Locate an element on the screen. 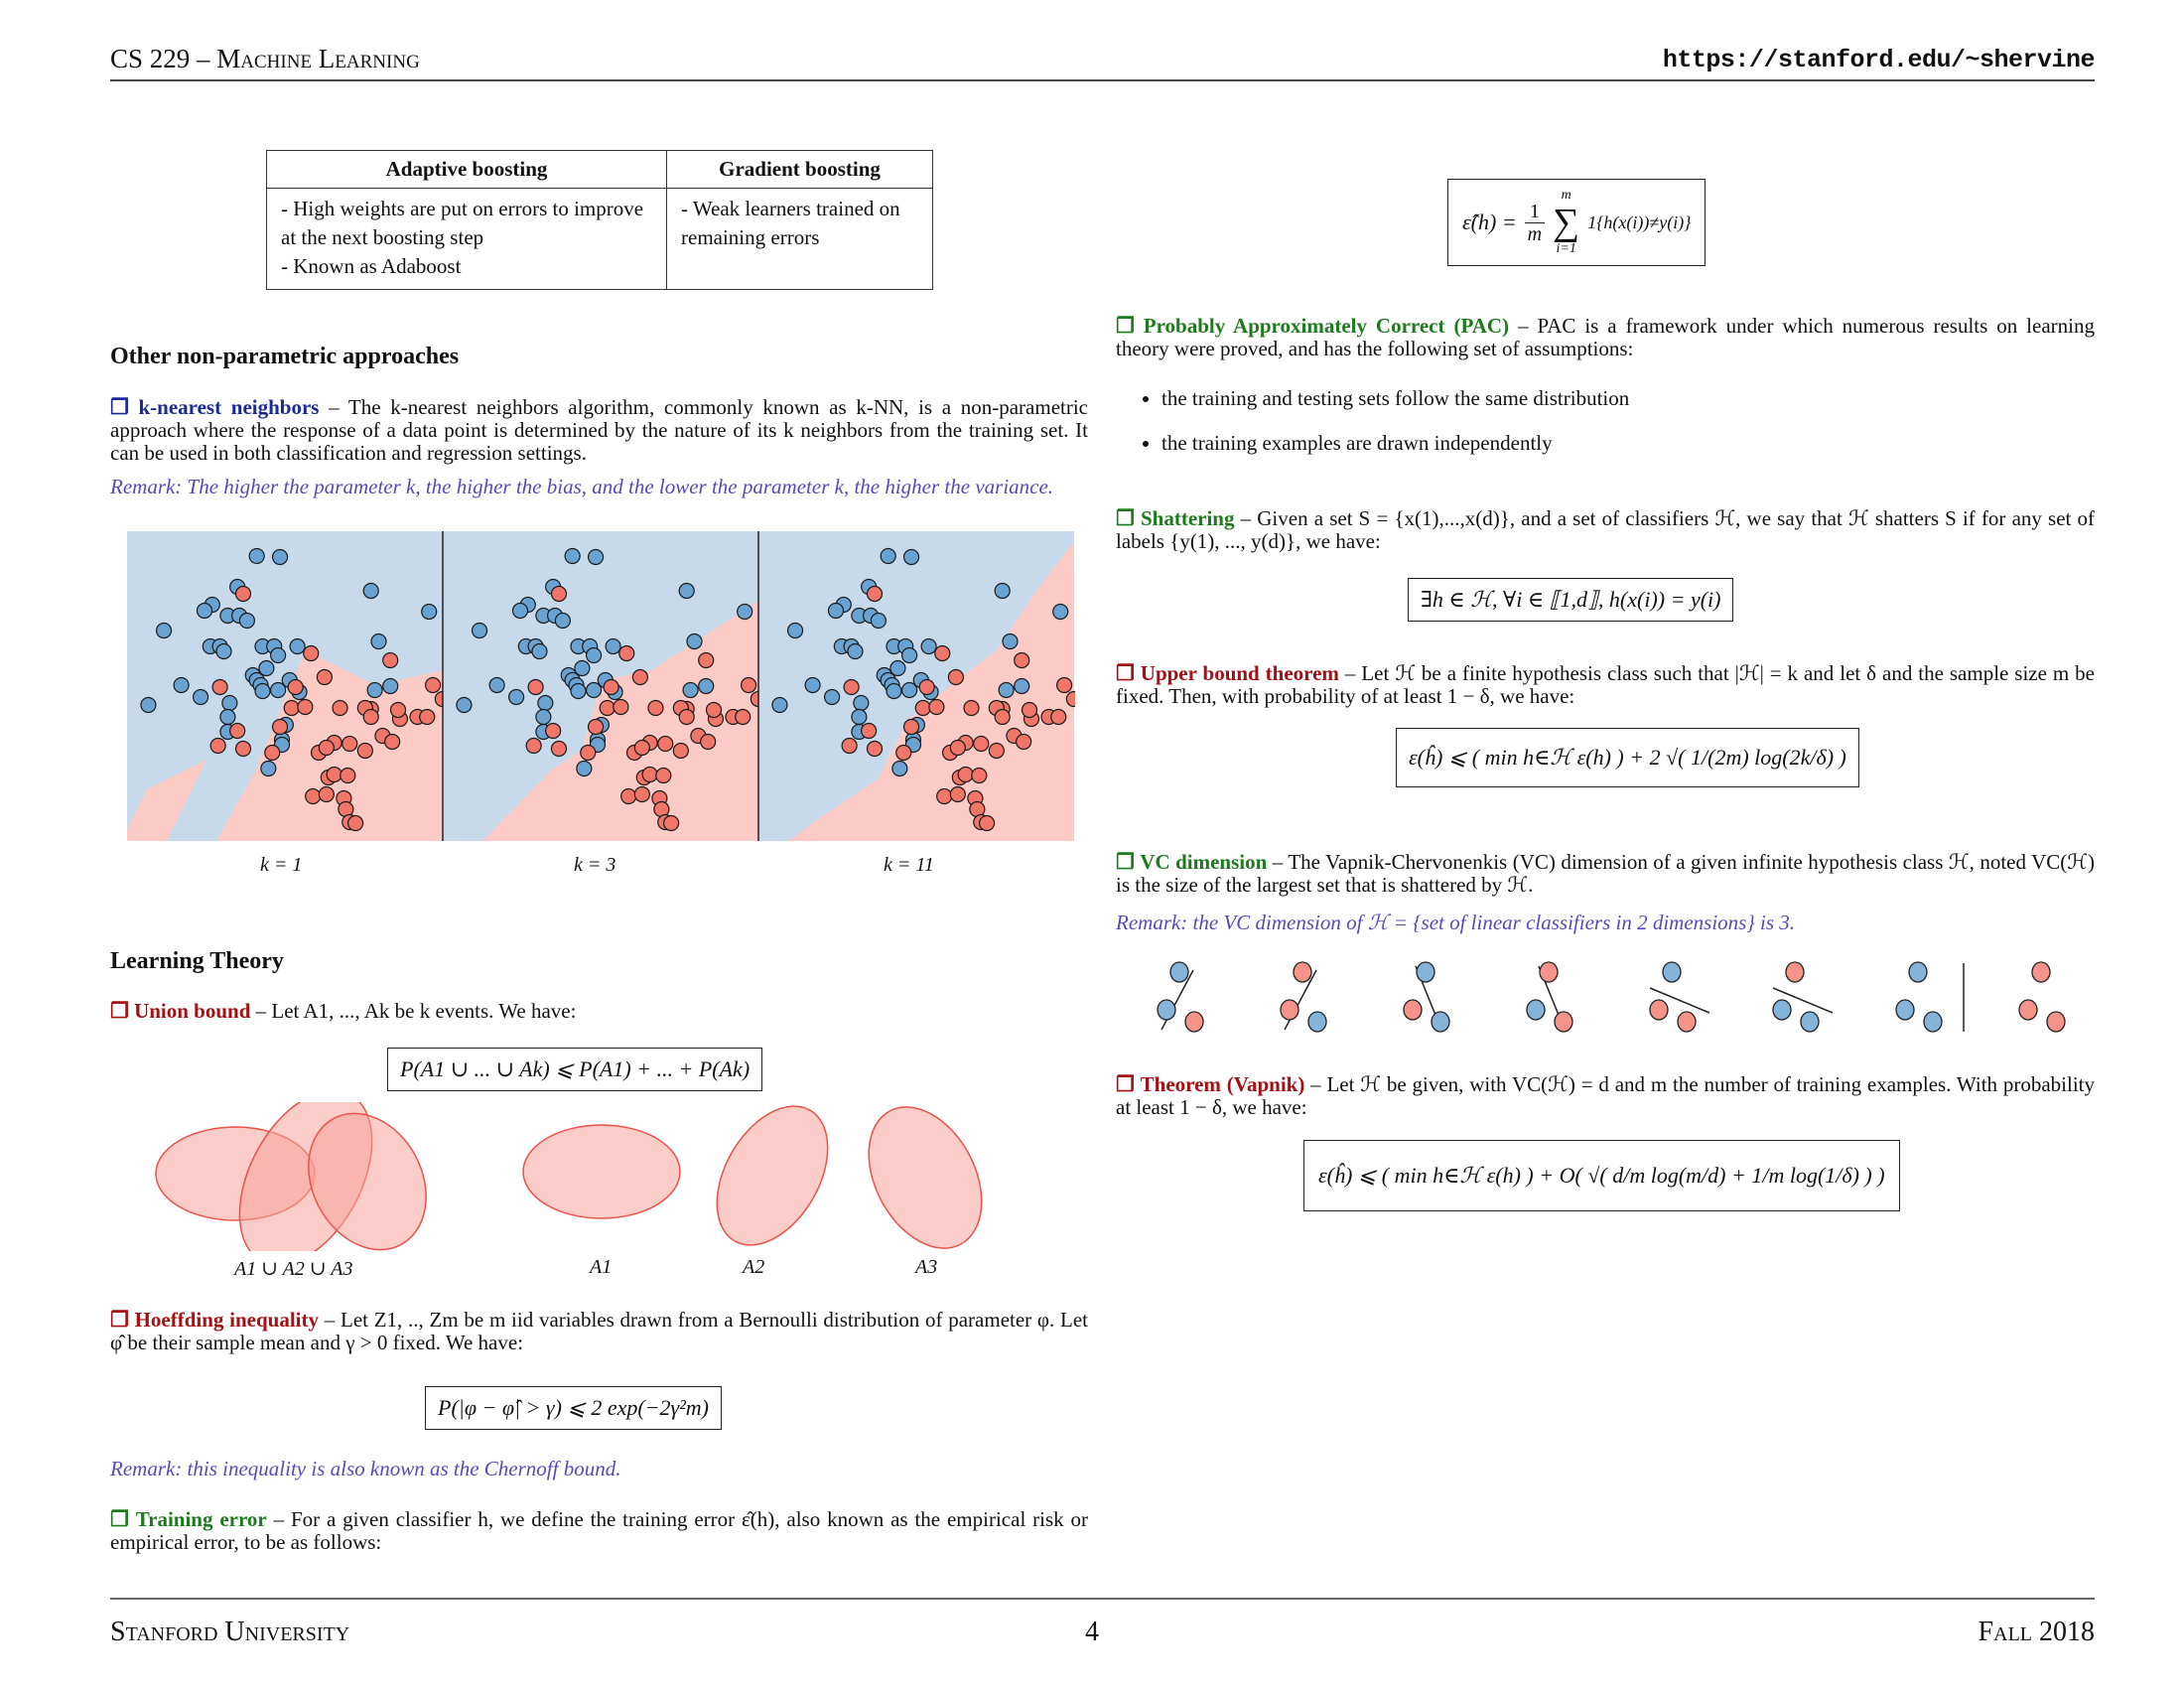 The image size is (2184, 1688). adaptive-point-2: - Known as Adaboost is located at coordinates (371, 266).